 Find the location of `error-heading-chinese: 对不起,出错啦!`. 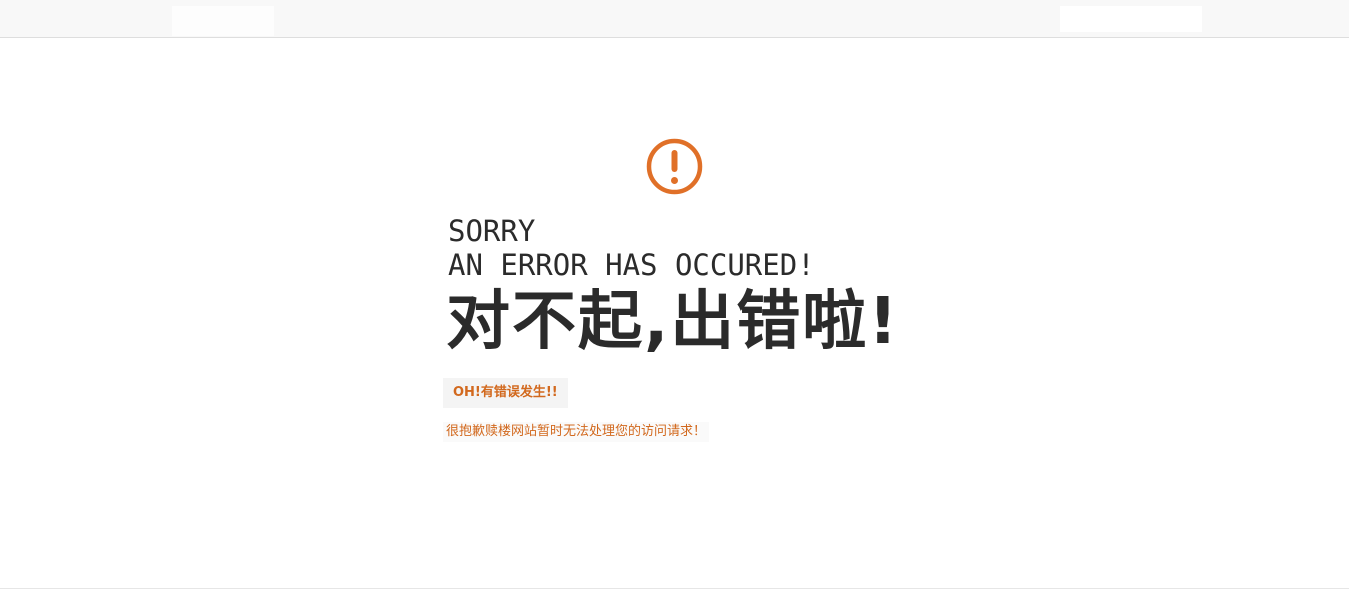

error-heading-chinese: 对不起,出错啦! is located at coordinates (673, 322).